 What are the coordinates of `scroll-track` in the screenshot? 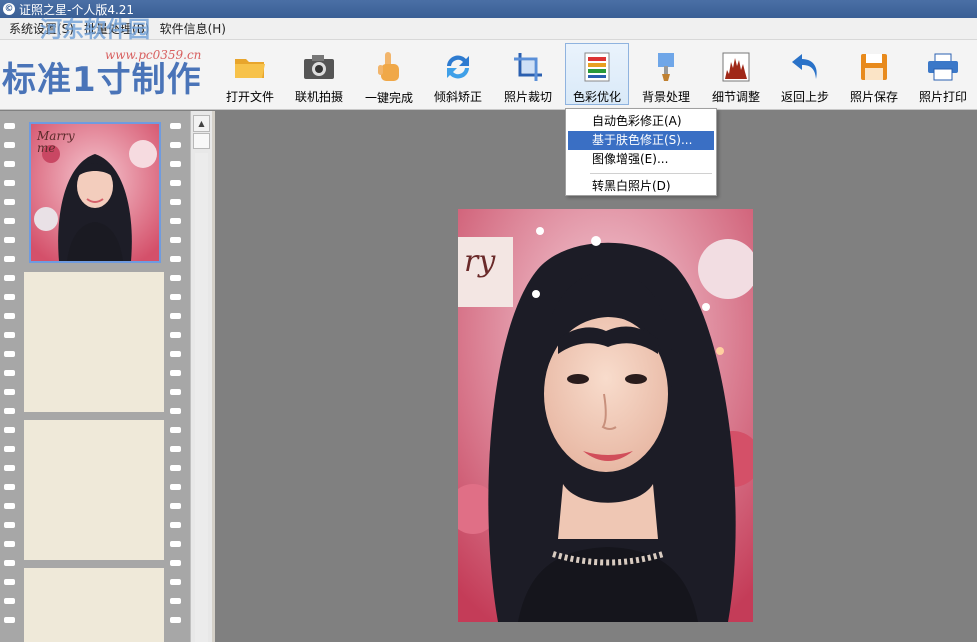 It's located at (201, 397).